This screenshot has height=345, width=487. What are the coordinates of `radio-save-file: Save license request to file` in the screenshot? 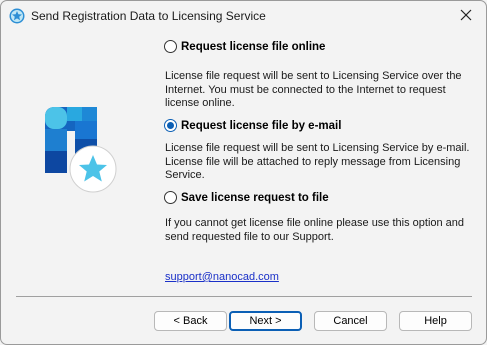 It's located at (246, 197).